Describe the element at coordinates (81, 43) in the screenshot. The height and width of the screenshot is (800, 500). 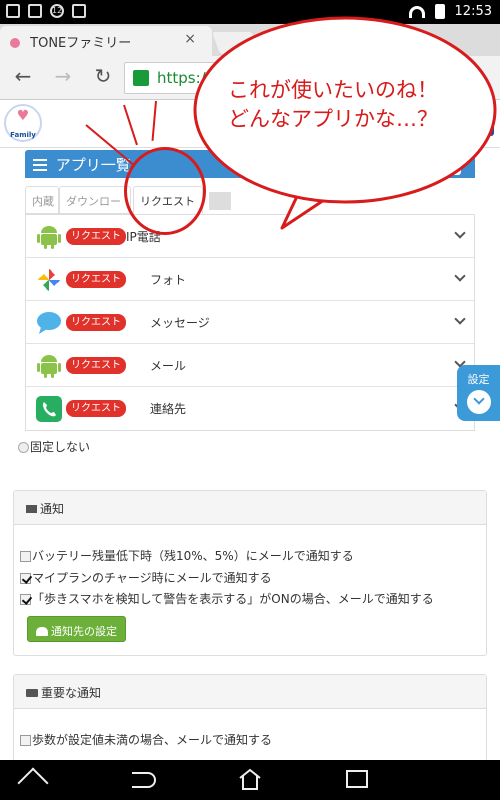
I see `tab-title: TONEファミリー` at that location.